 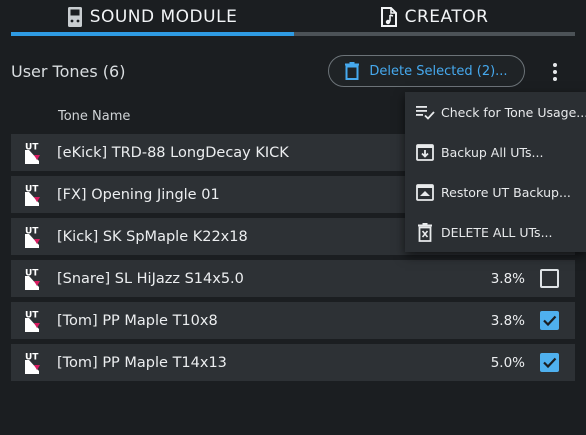 What do you see at coordinates (150, 278) in the screenshot?
I see `tone-name: [Snare] SL HiJazz S14x5.0` at bounding box center [150, 278].